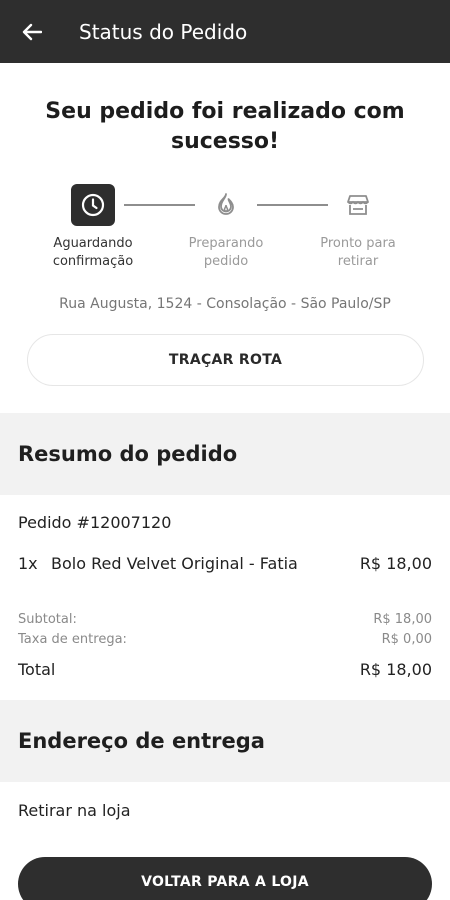  What do you see at coordinates (93, 252) in the screenshot?
I see `step-1-label: Aguardando confirmação` at bounding box center [93, 252].